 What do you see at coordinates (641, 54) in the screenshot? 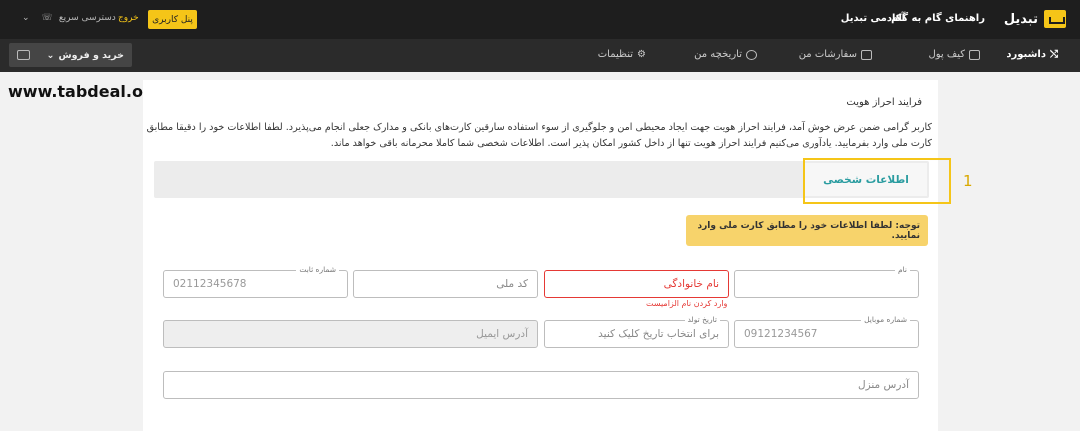
I see `settings-icon: ⚙` at bounding box center [641, 54].